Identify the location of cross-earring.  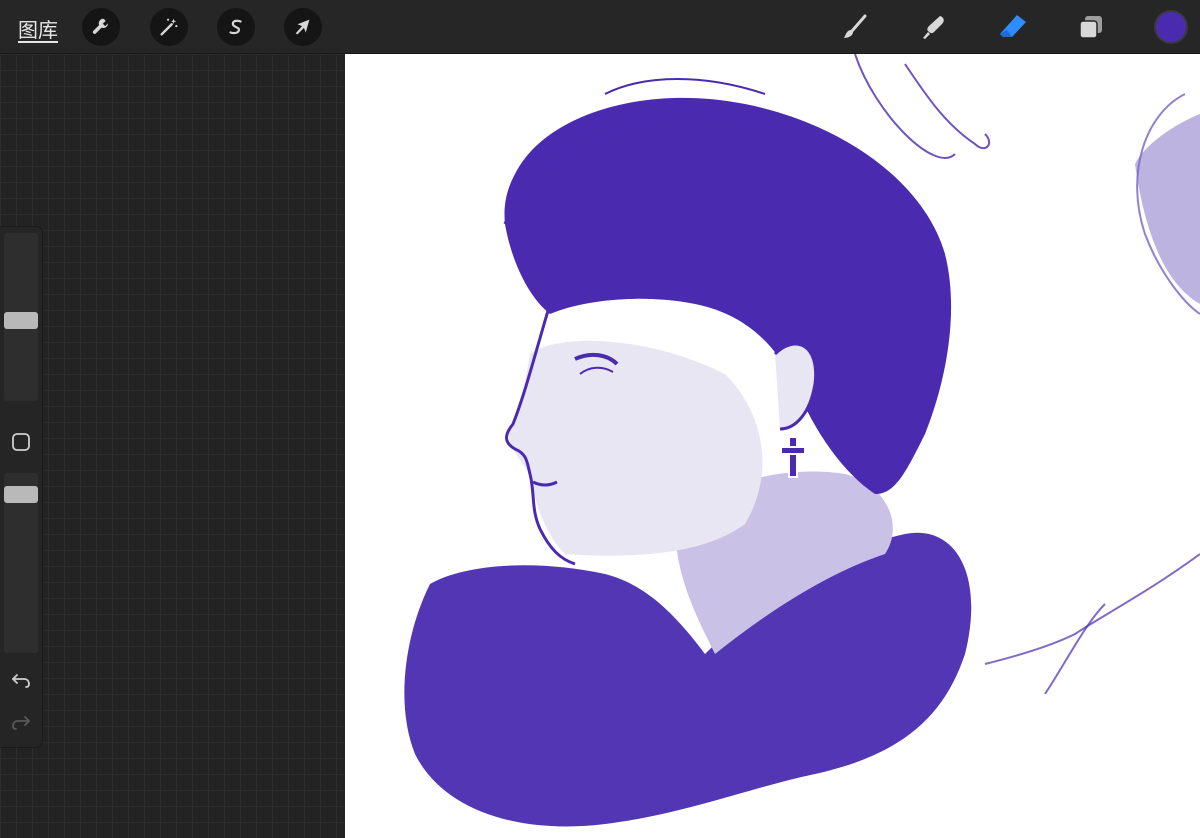
(793, 457).